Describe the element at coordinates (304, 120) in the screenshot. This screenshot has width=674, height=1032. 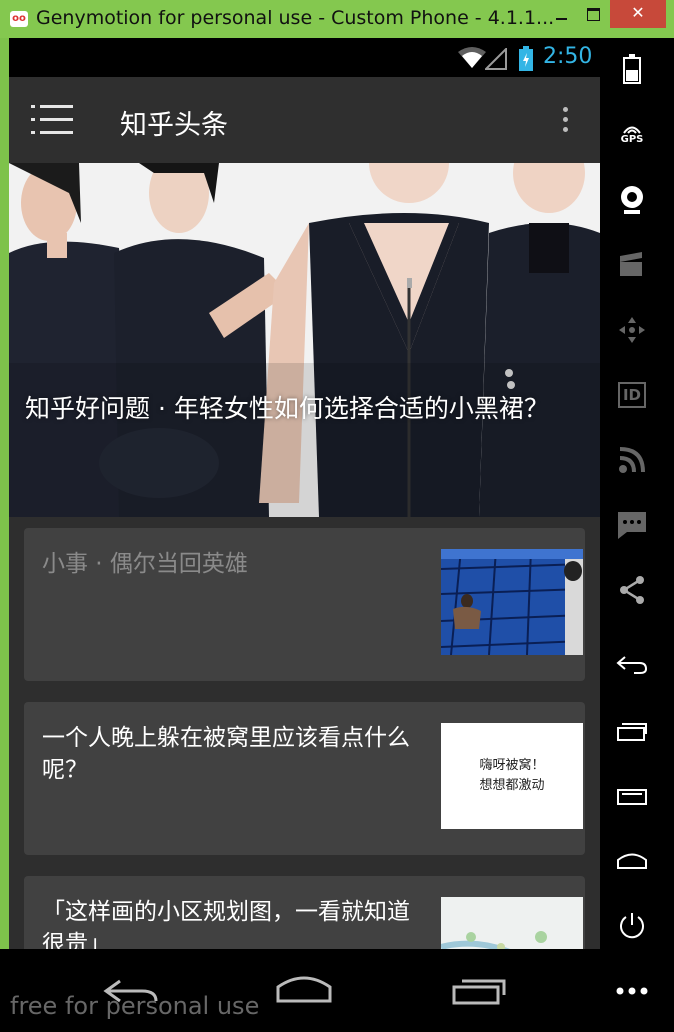
I see `action-bar: 知乎头条` at that location.